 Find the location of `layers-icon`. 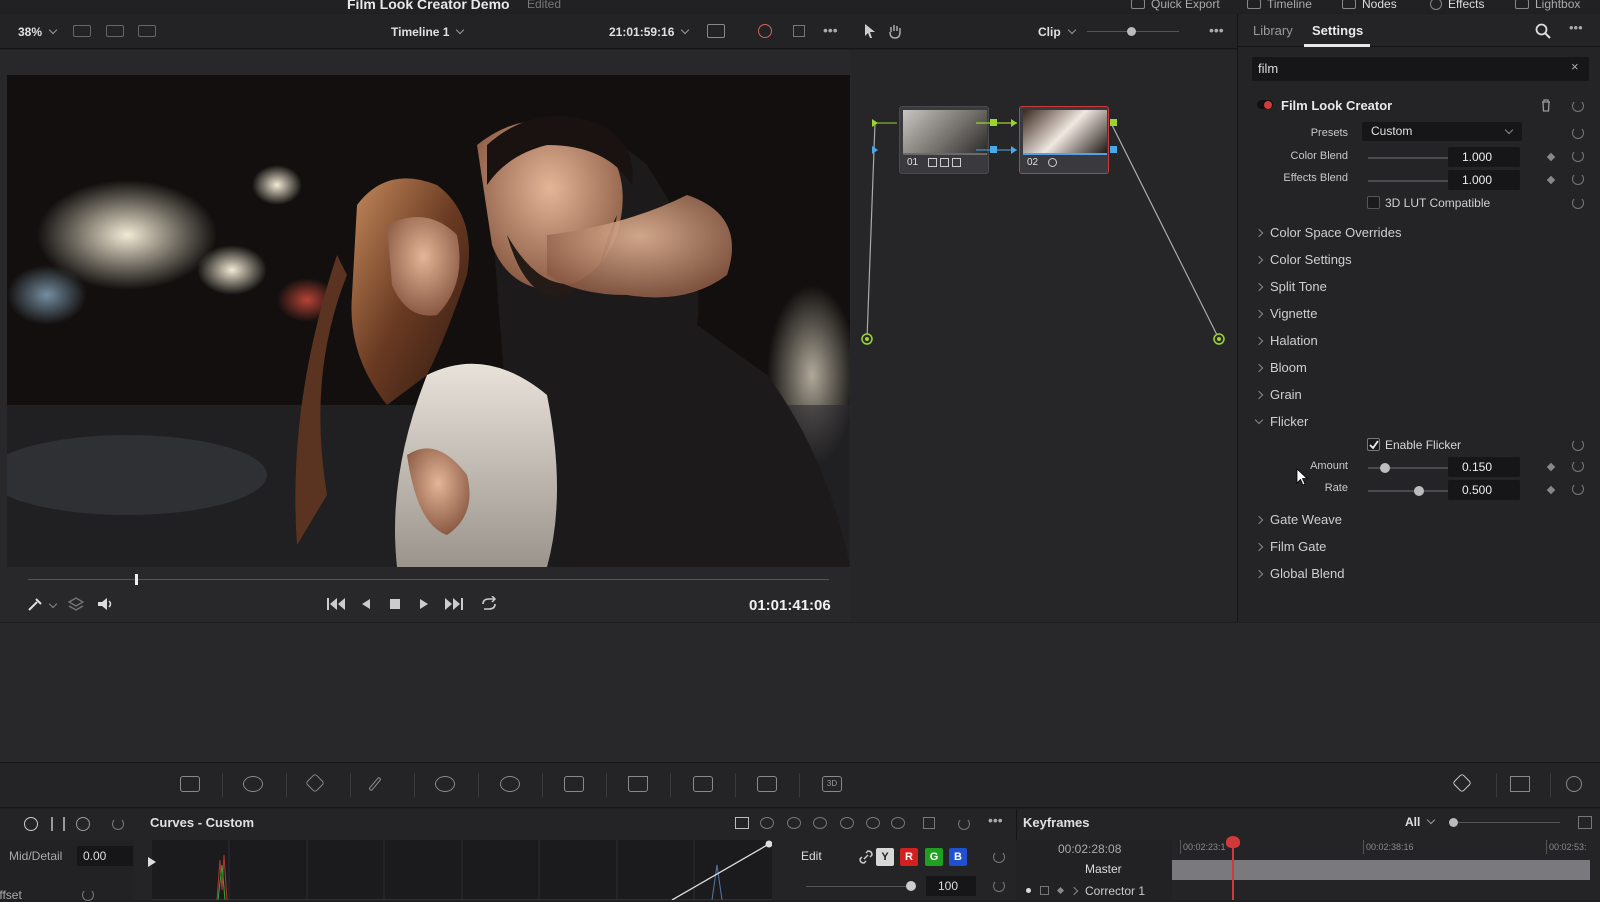

layers-icon is located at coordinates (76, 604).